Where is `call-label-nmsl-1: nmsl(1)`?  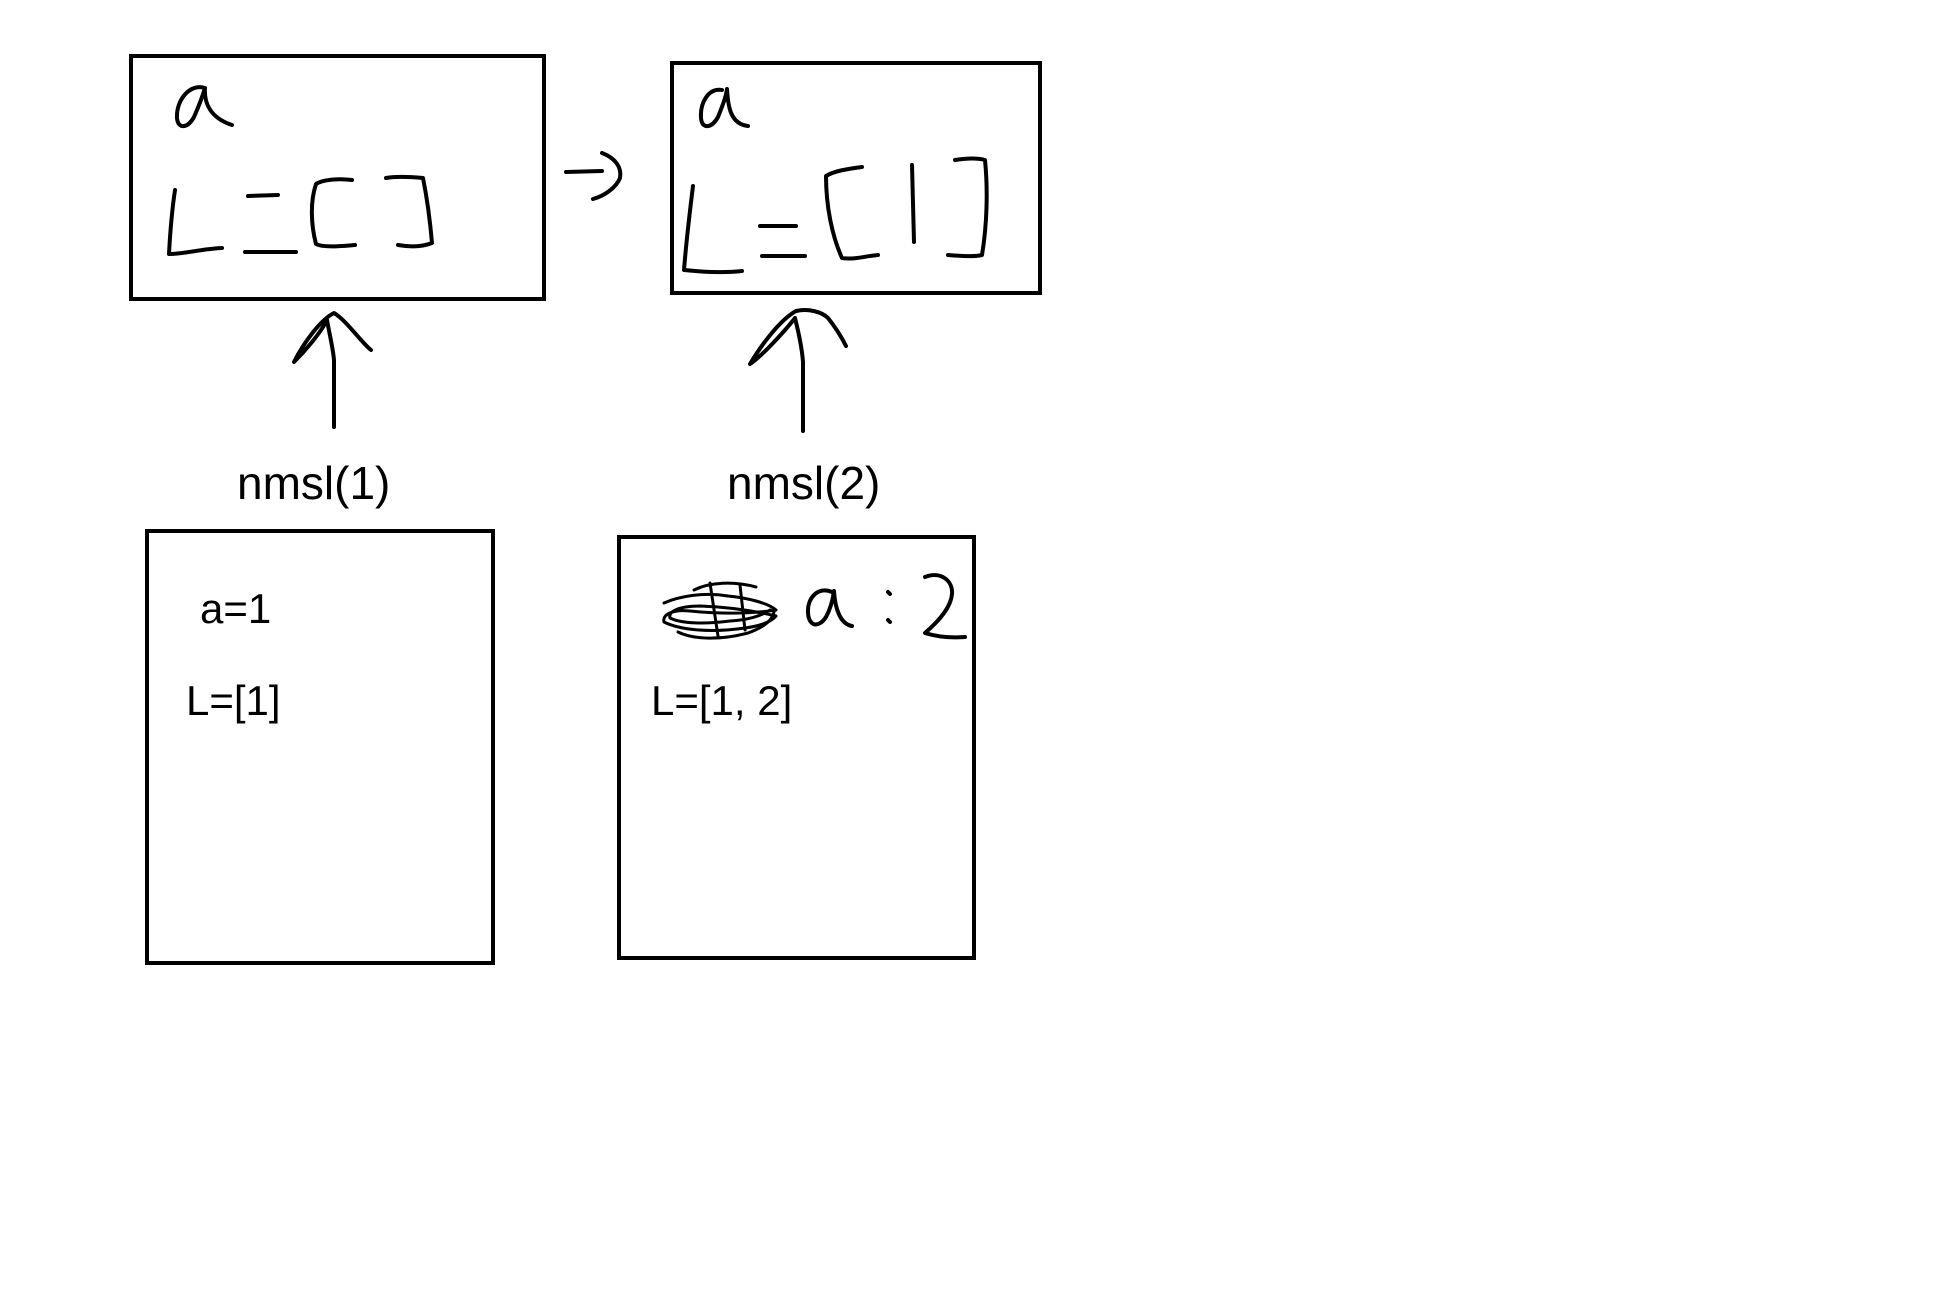
call-label-nmsl-1: nmsl(1) is located at coordinates (314, 483).